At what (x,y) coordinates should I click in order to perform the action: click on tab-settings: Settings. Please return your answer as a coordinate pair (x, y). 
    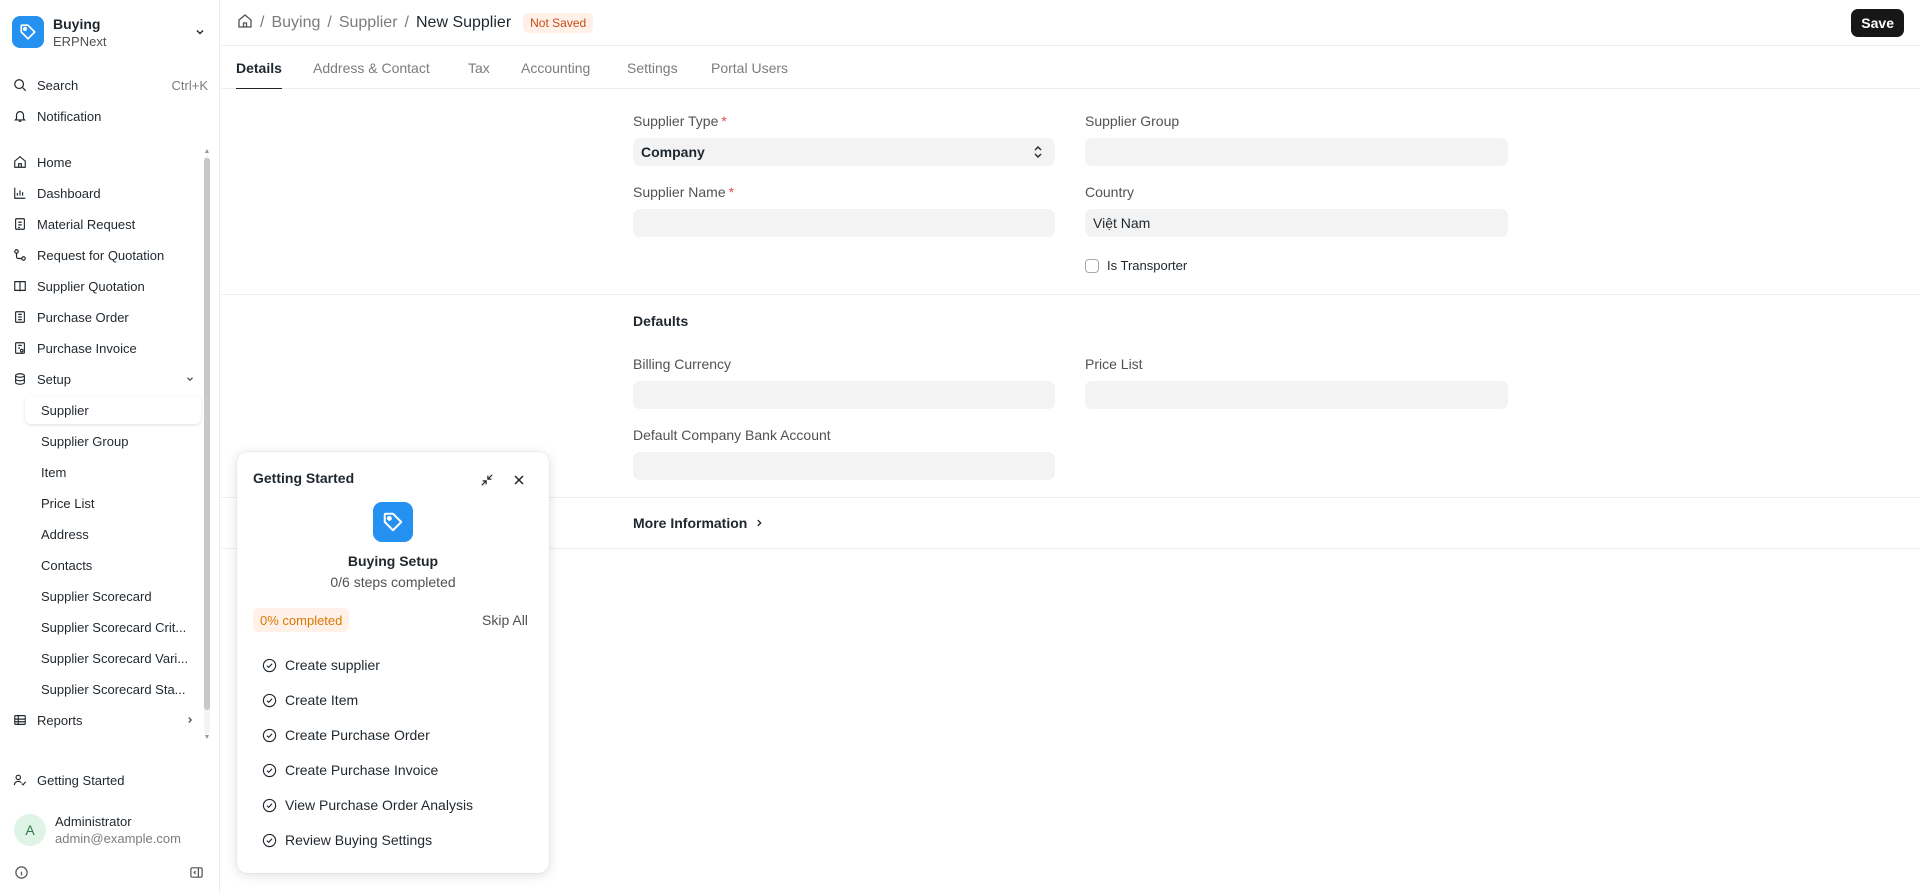
    Looking at the image, I should click on (652, 68).